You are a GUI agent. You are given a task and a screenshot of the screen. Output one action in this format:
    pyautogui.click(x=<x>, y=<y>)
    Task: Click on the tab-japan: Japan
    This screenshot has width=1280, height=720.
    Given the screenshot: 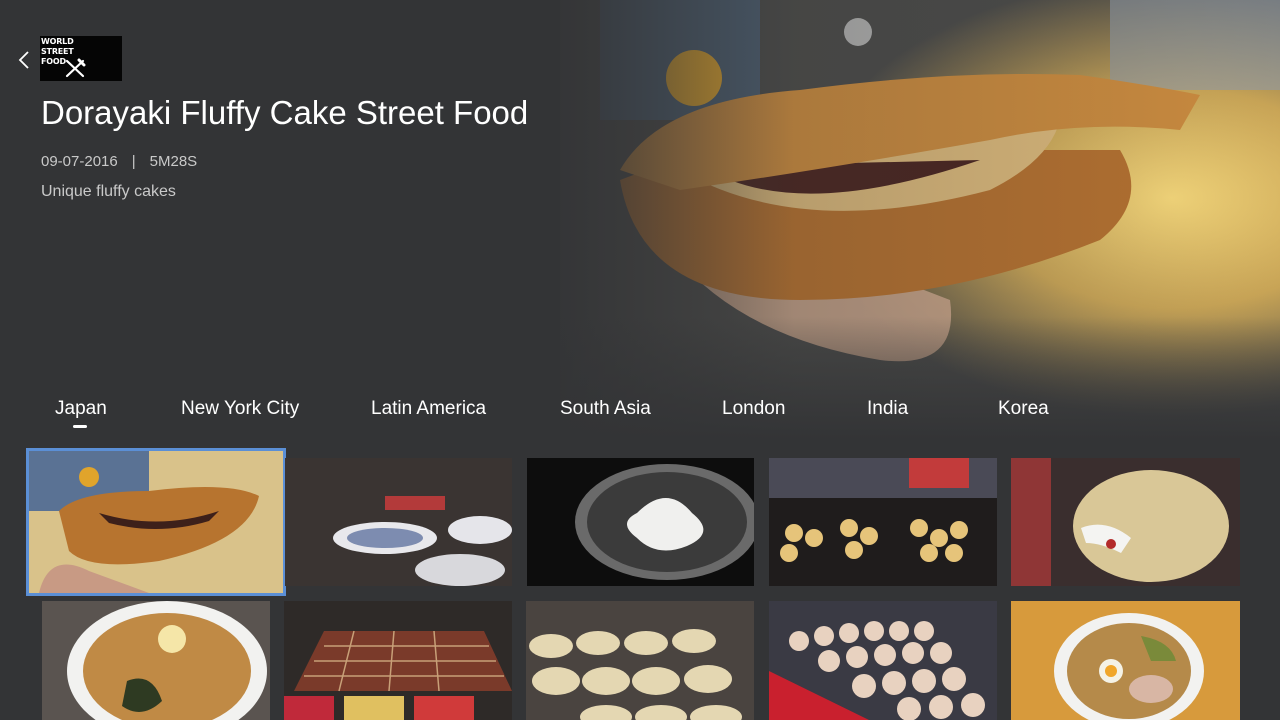 What is the action you would take?
    pyautogui.click(x=81, y=409)
    